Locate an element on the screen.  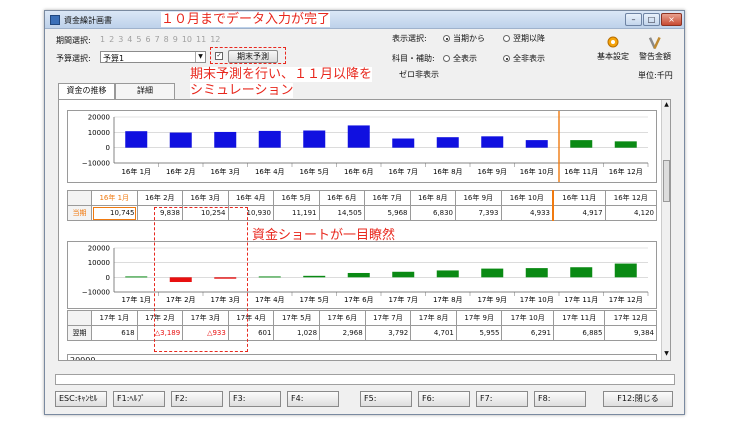
x-tick-label: 17年 1月 is located at coordinates (136, 299).